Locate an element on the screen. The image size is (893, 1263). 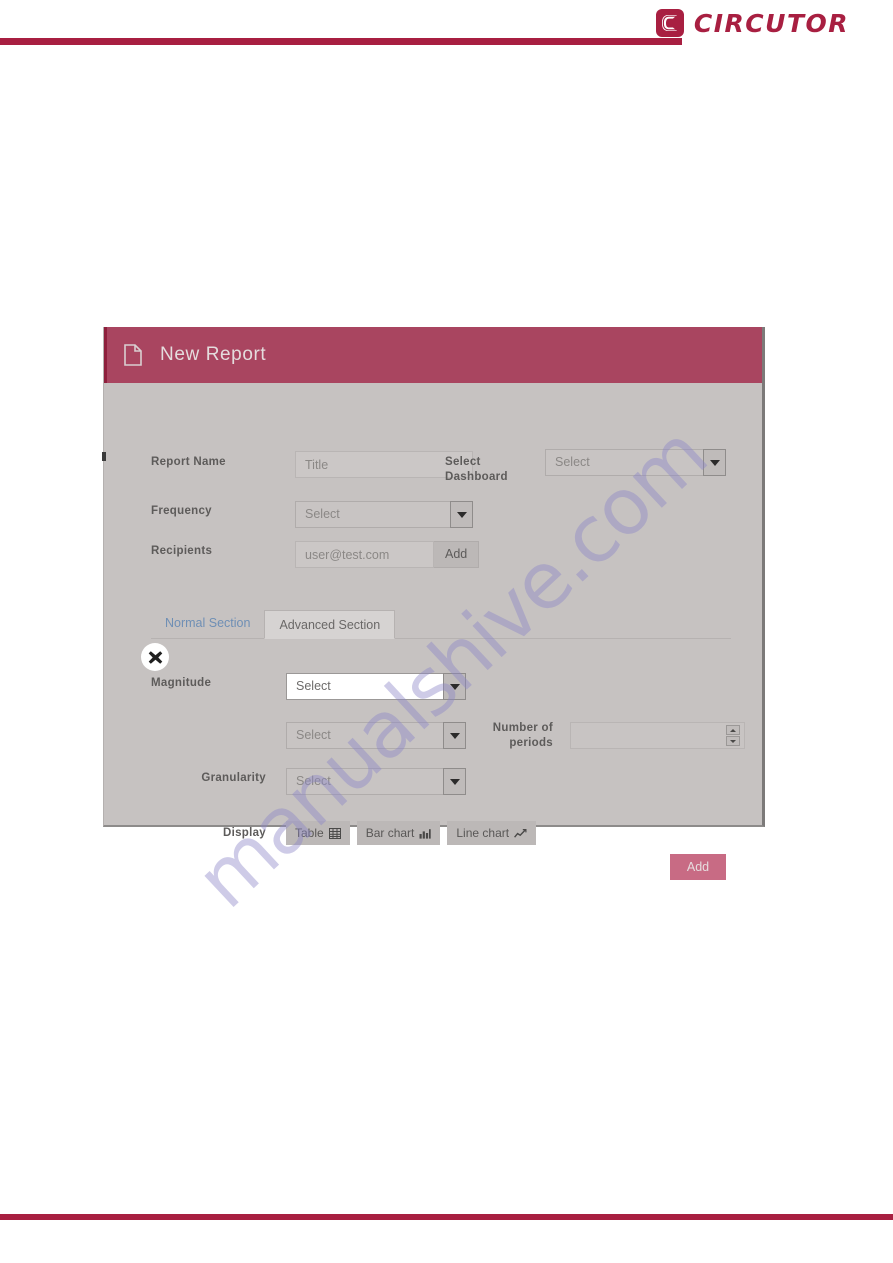
display-option-bar-chart: Bar chart is located at coordinates (398, 833).